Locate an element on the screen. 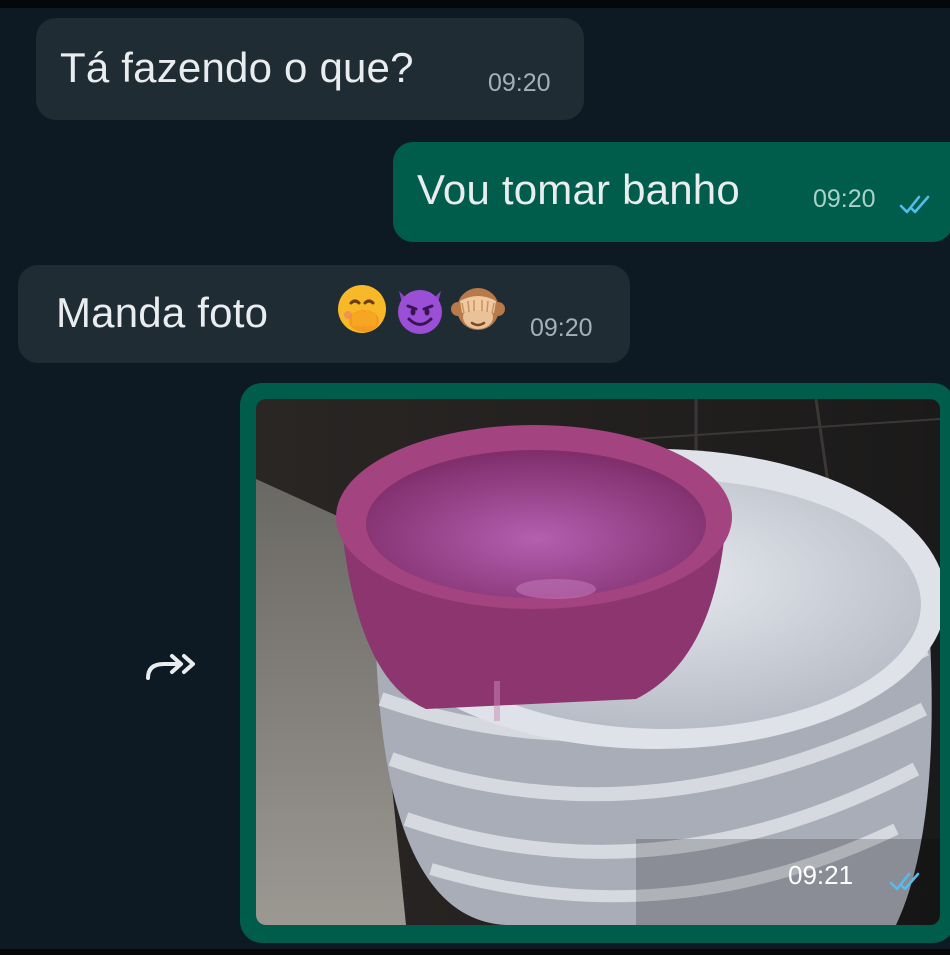 Image resolution: width=950 pixels, height=955 pixels. message-time: 09:21 is located at coordinates (821, 875).